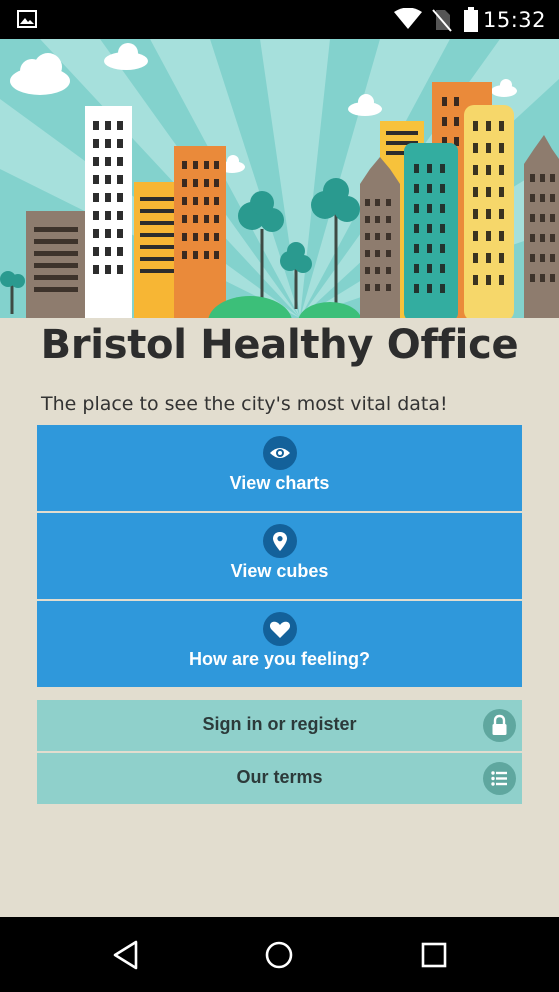 The image size is (559, 992). I want to click on wifi-icon, so click(408, 21).